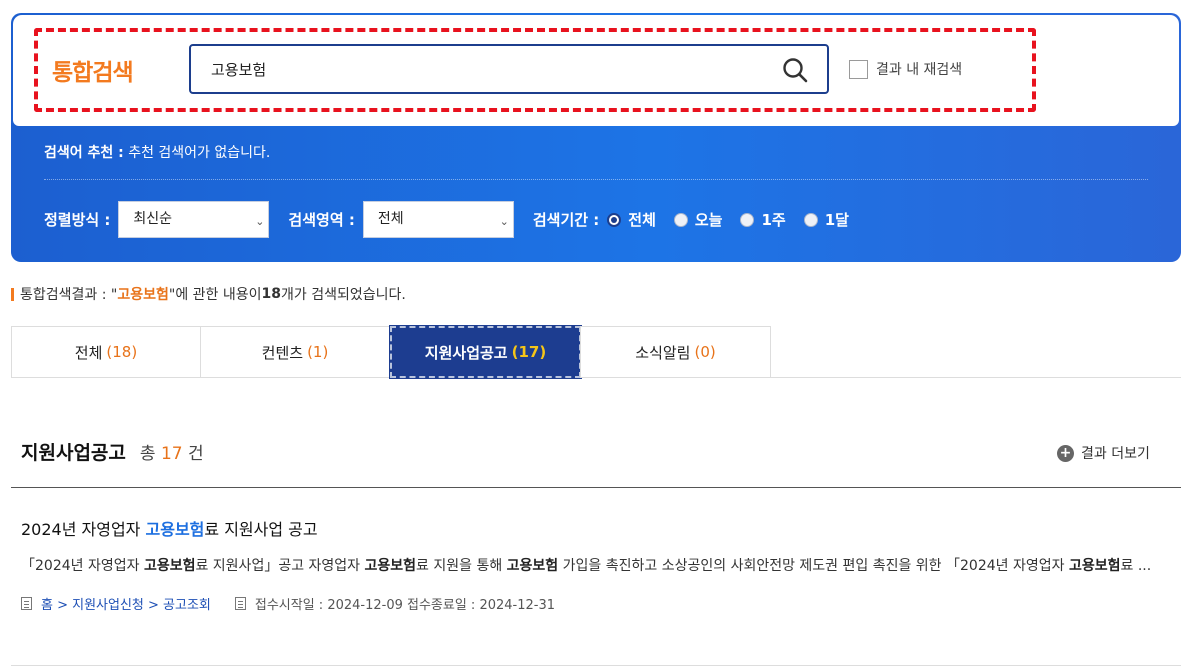 Image resolution: width=1188 pixels, height=667 pixels. I want to click on summary-marker, so click(12, 294).